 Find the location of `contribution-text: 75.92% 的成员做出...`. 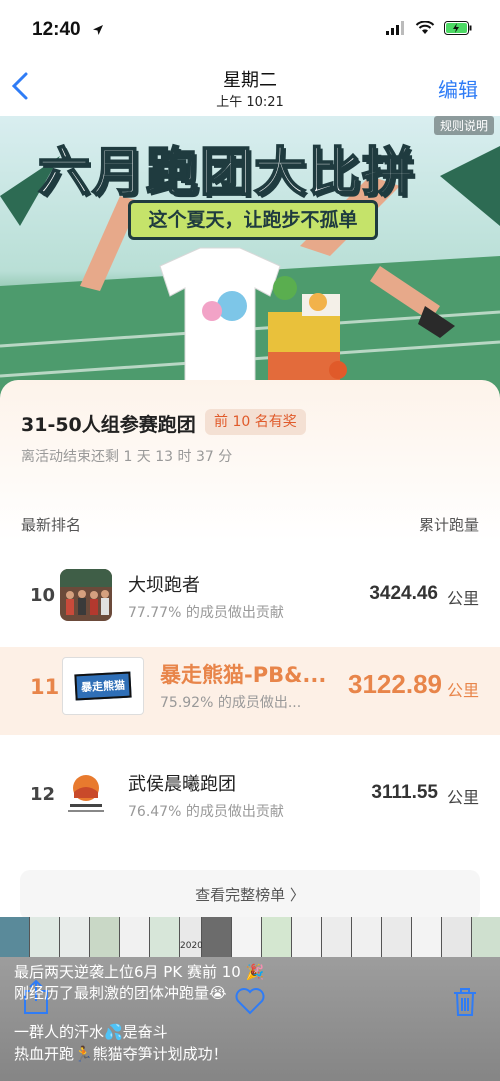

contribution-text: 75.92% 的成员做出... is located at coordinates (231, 703).